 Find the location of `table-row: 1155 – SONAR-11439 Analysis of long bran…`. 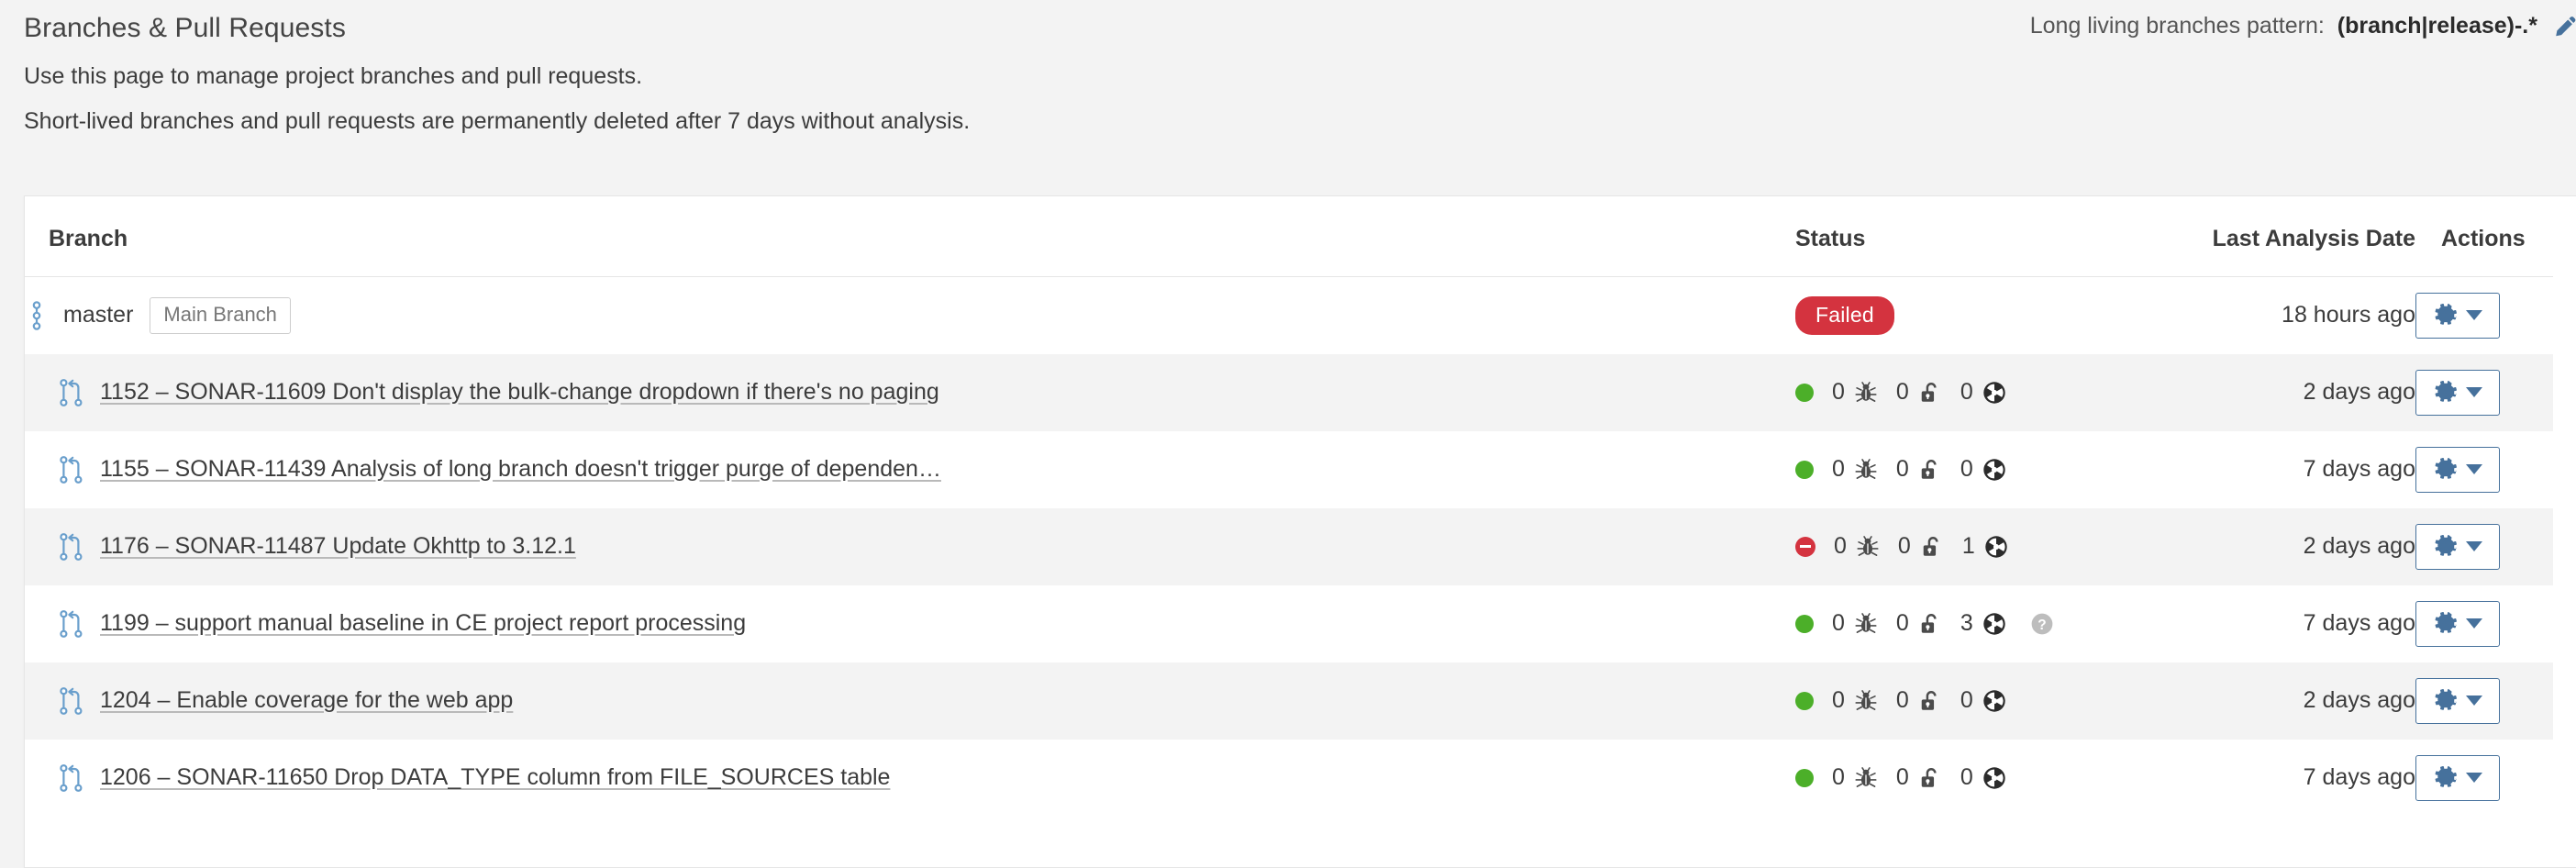

table-row: 1155 – SONAR-11439 Analysis of long bran… is located at coordinates (1289, 469).